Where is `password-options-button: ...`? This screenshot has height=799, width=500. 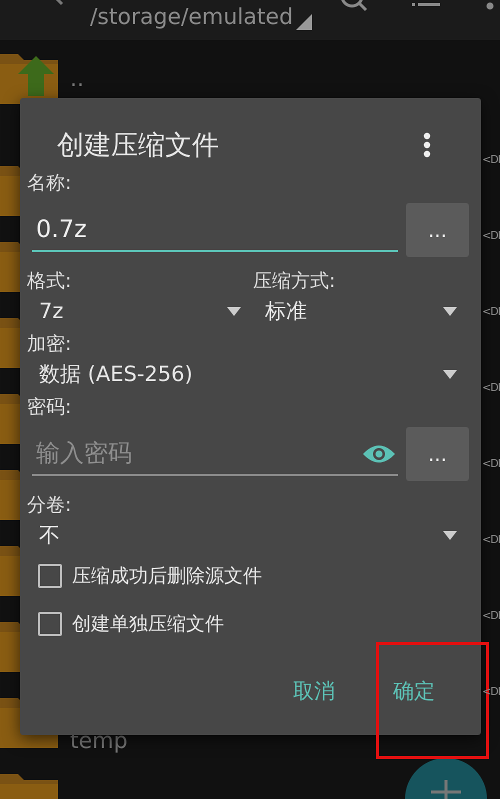 password-options-button: ... is located at coordinates (437, 454).